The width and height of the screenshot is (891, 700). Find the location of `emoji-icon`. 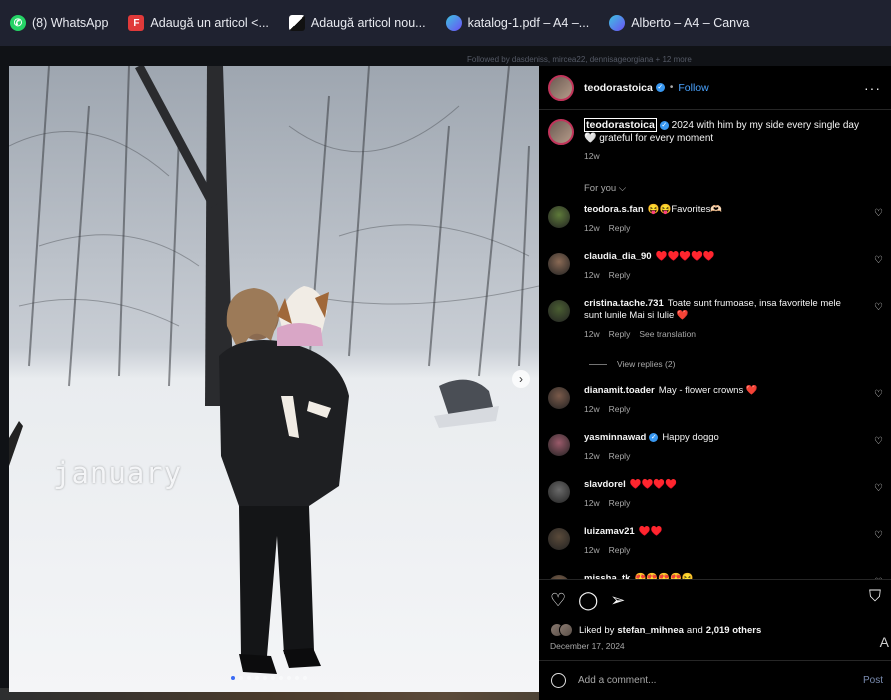

emoji-icon is located at coordinates (558, 680).